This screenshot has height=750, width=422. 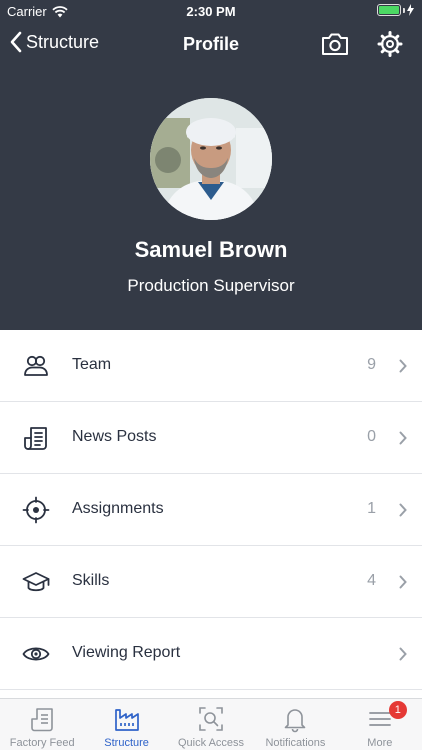 I want to click on menu-item-news-posts: News Posts 0, so click(x=211, y=438).